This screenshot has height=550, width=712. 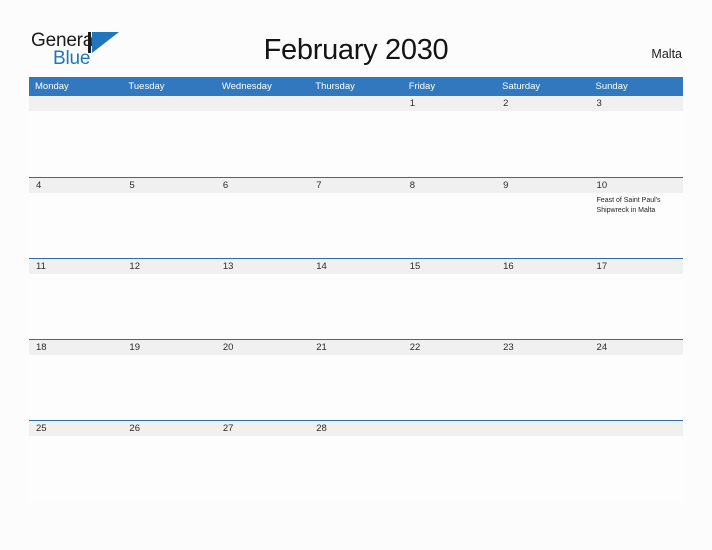 I want to click on day-number: 18, so click(x=75, y=347).